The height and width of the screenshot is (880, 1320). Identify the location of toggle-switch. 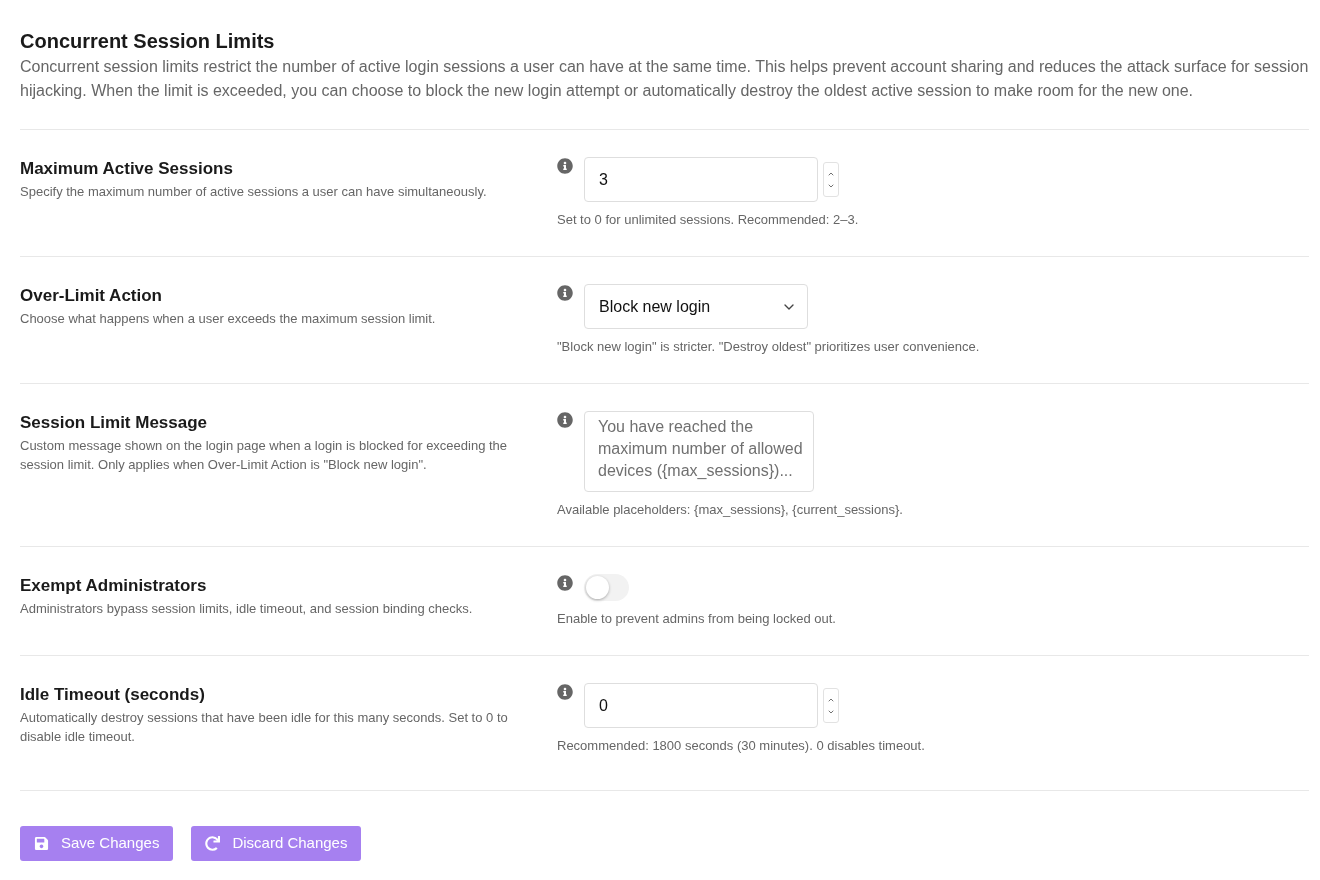
(606, 587).